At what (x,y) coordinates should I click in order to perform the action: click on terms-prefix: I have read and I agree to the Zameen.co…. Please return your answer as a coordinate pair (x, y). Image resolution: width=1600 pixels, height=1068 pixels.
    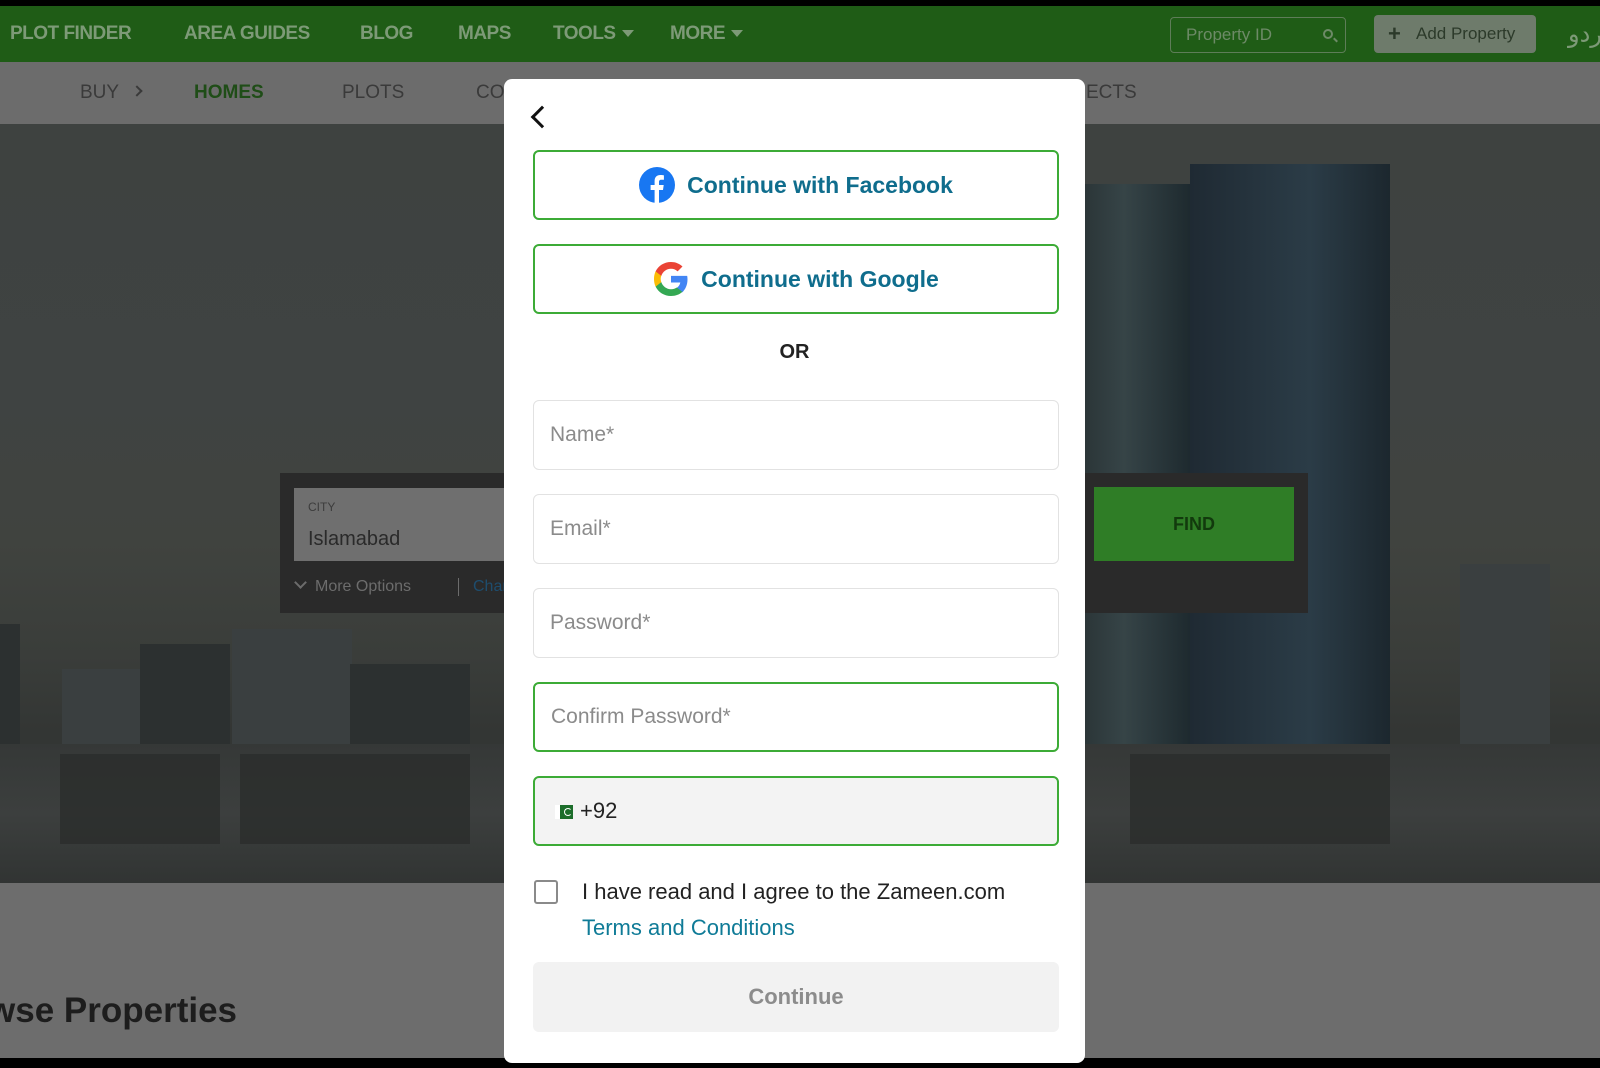
    Looking at the image, I should click on (794, 891).